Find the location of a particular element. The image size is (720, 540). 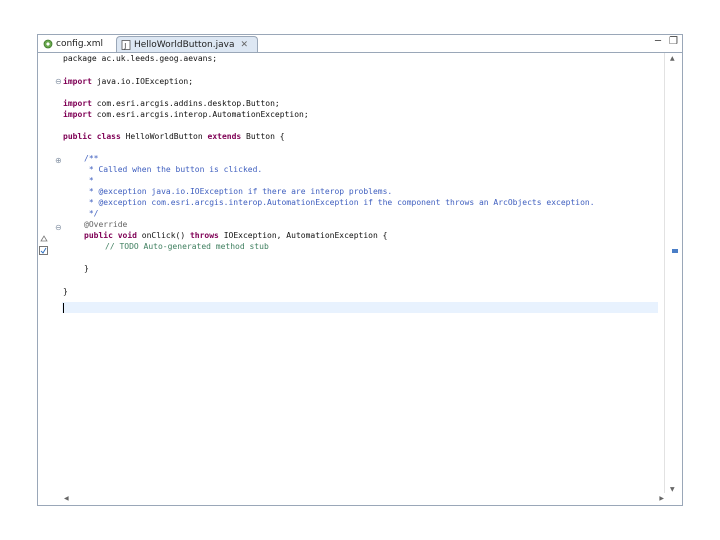

code-line: import java.io.IOException; is located at coordinates (128, 81).